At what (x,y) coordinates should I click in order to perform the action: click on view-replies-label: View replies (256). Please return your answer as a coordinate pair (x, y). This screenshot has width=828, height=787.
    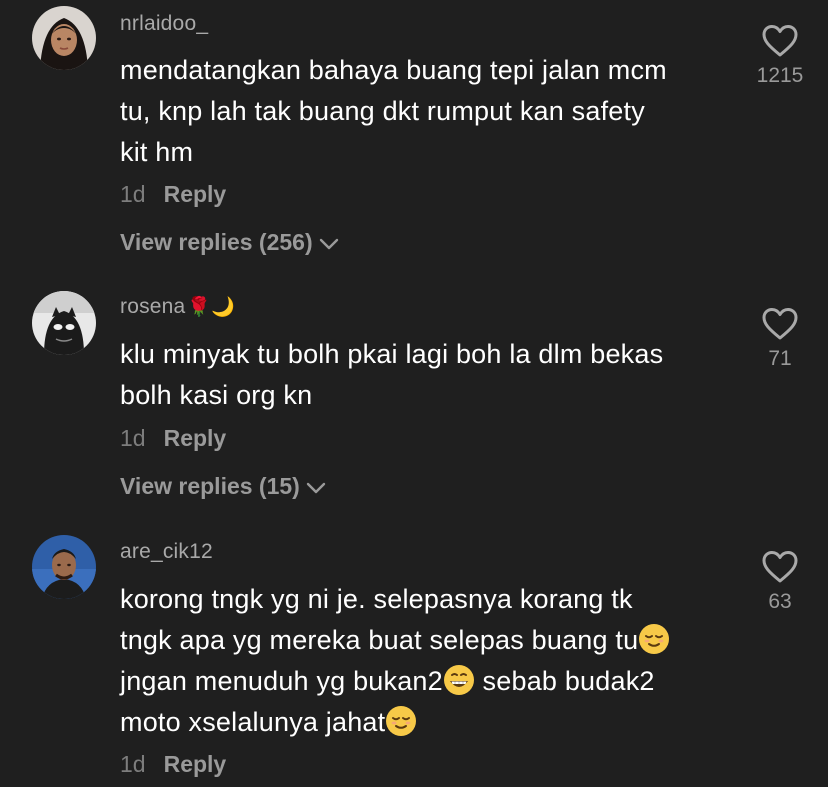
    Looking at the image, I should click on (216, 242).